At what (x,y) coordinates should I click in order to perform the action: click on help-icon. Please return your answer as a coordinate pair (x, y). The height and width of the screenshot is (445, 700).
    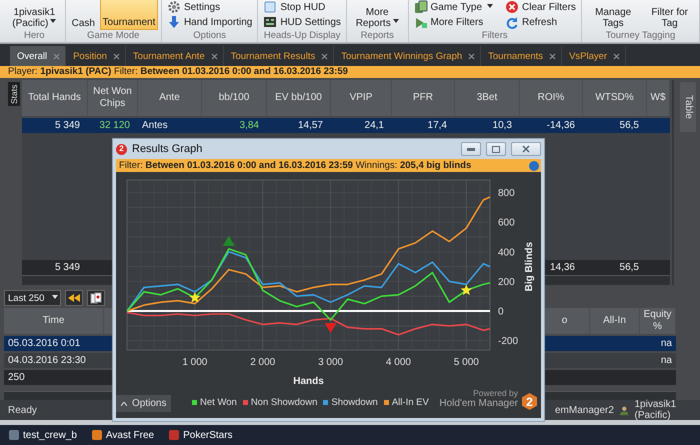
    Looking at the image, I should click on (534, 165).